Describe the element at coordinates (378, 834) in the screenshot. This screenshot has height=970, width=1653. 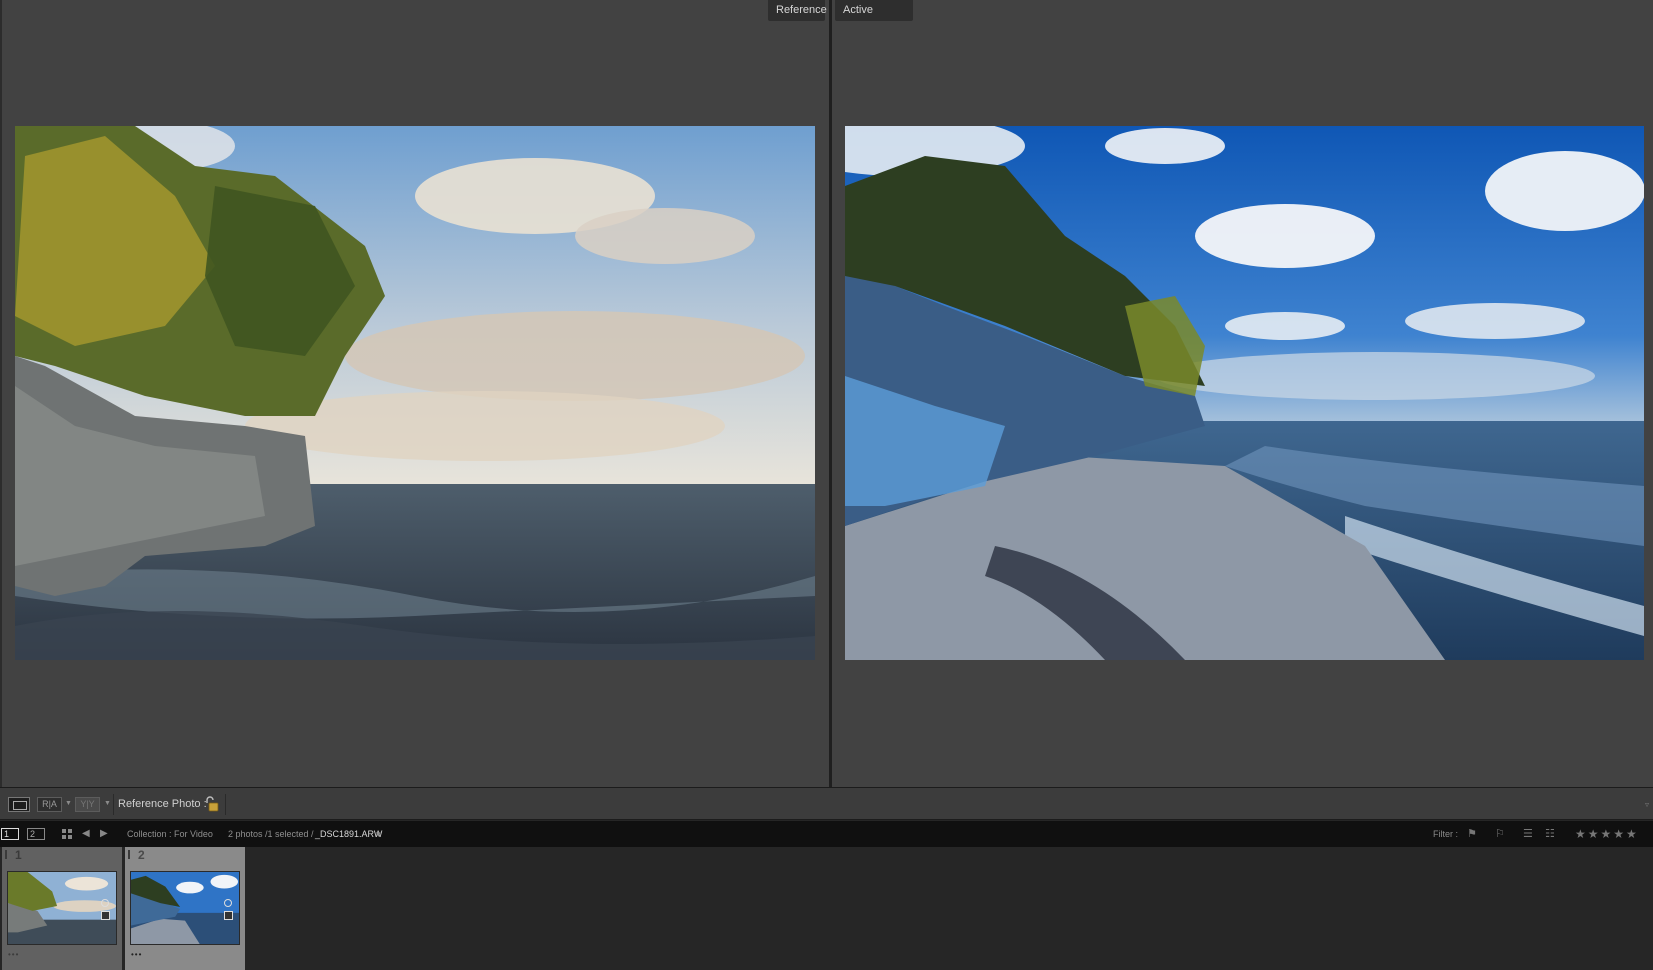
I see `filename-caret-icon: ▾` at that location.